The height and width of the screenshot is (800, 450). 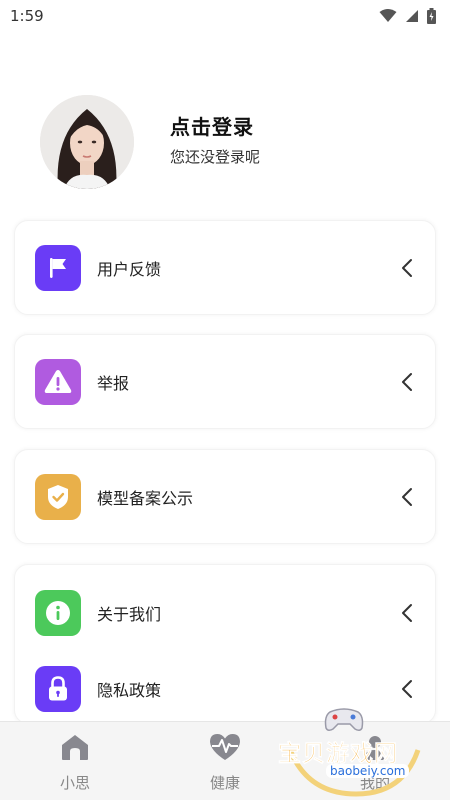 I want to click on status-bar: 1:59, so click(x=225, y=16).